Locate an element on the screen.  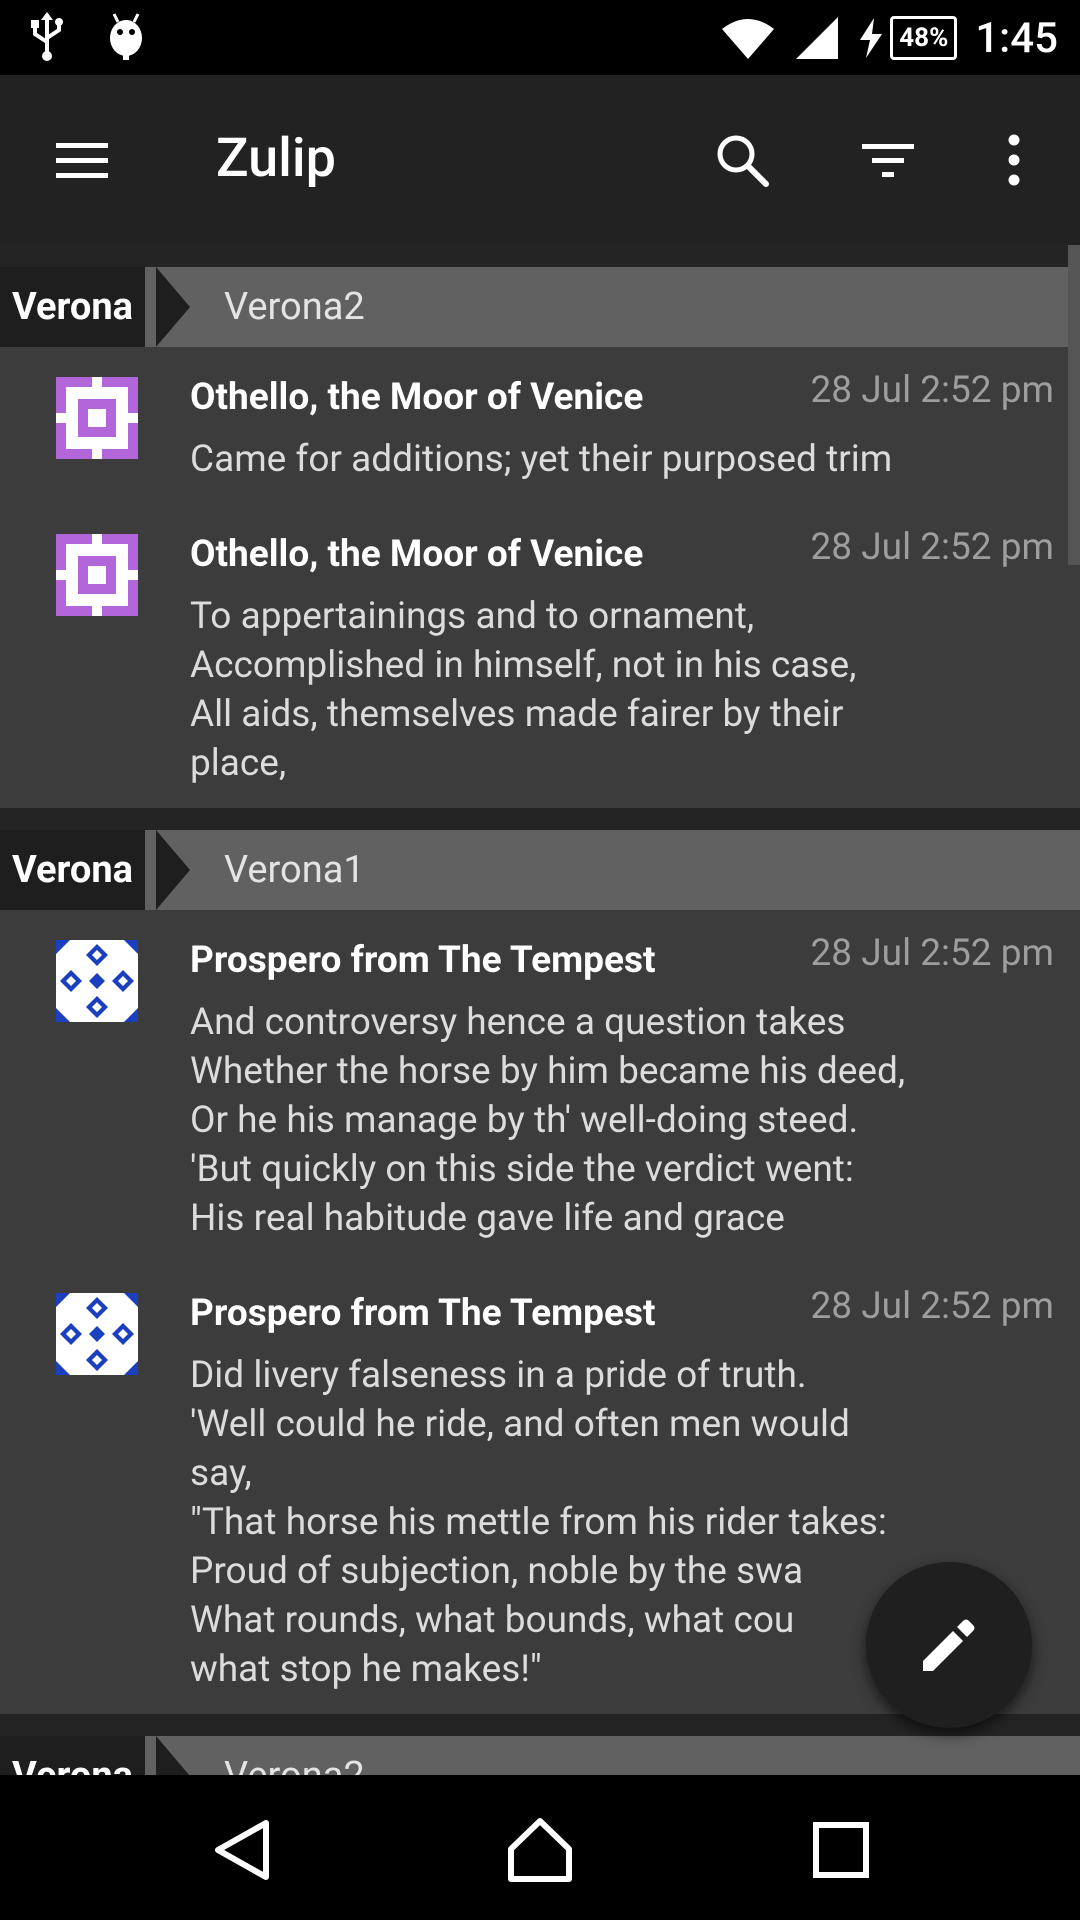
pencil-icon is located at coordinates (949, 1645).